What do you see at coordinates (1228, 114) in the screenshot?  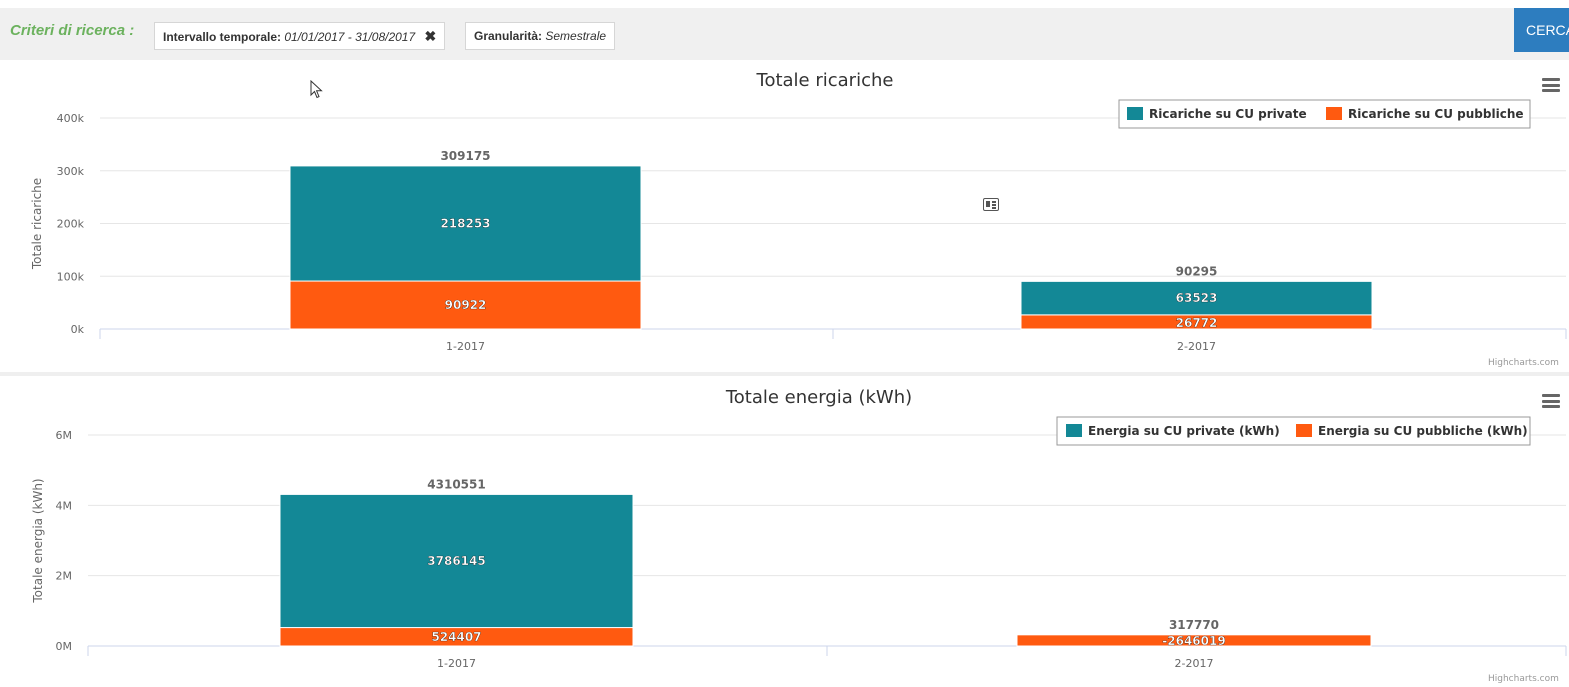 I see `legend-item-label: Ricariche su CU private` at bounding box center [1228, 114].